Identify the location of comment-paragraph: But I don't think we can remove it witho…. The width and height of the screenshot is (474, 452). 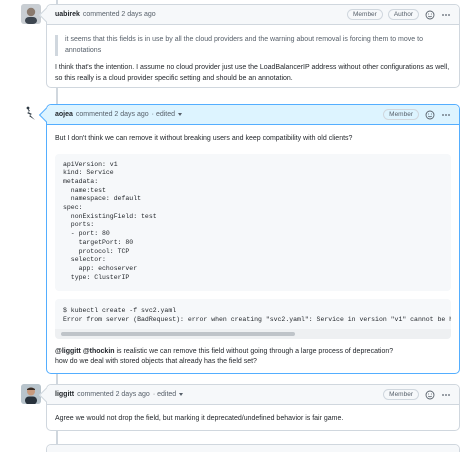
(204, 138).